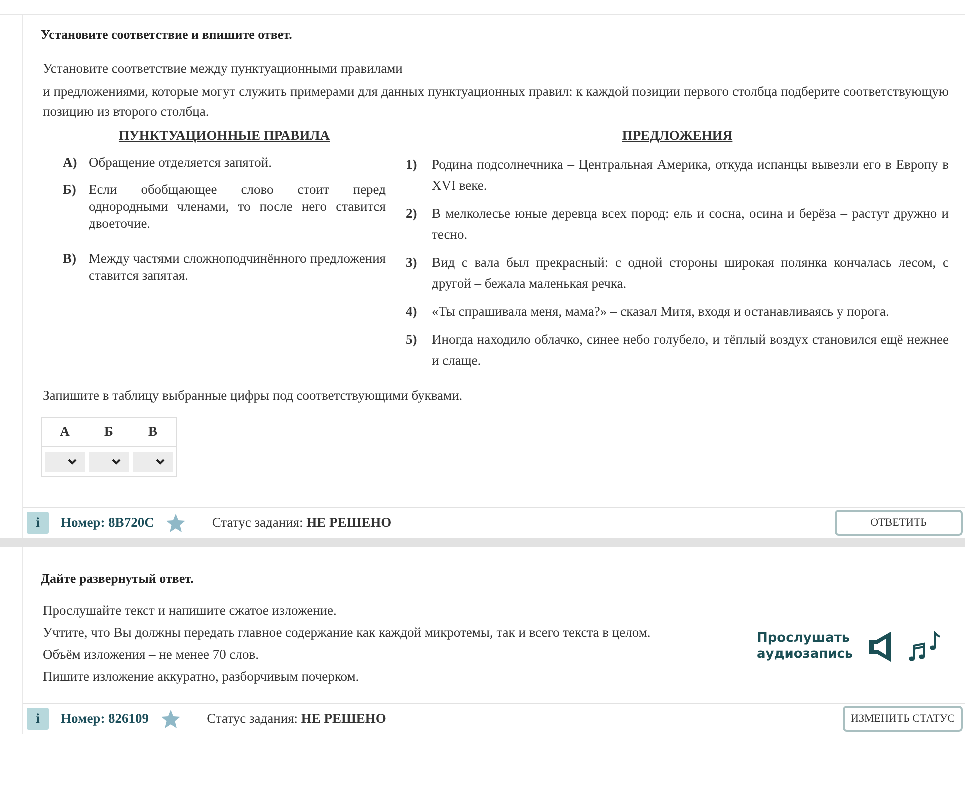 This screenshot has width=965, height=792. I want to click on task-text: Объём изложения – не менее 70 слов., so click(151, 655).